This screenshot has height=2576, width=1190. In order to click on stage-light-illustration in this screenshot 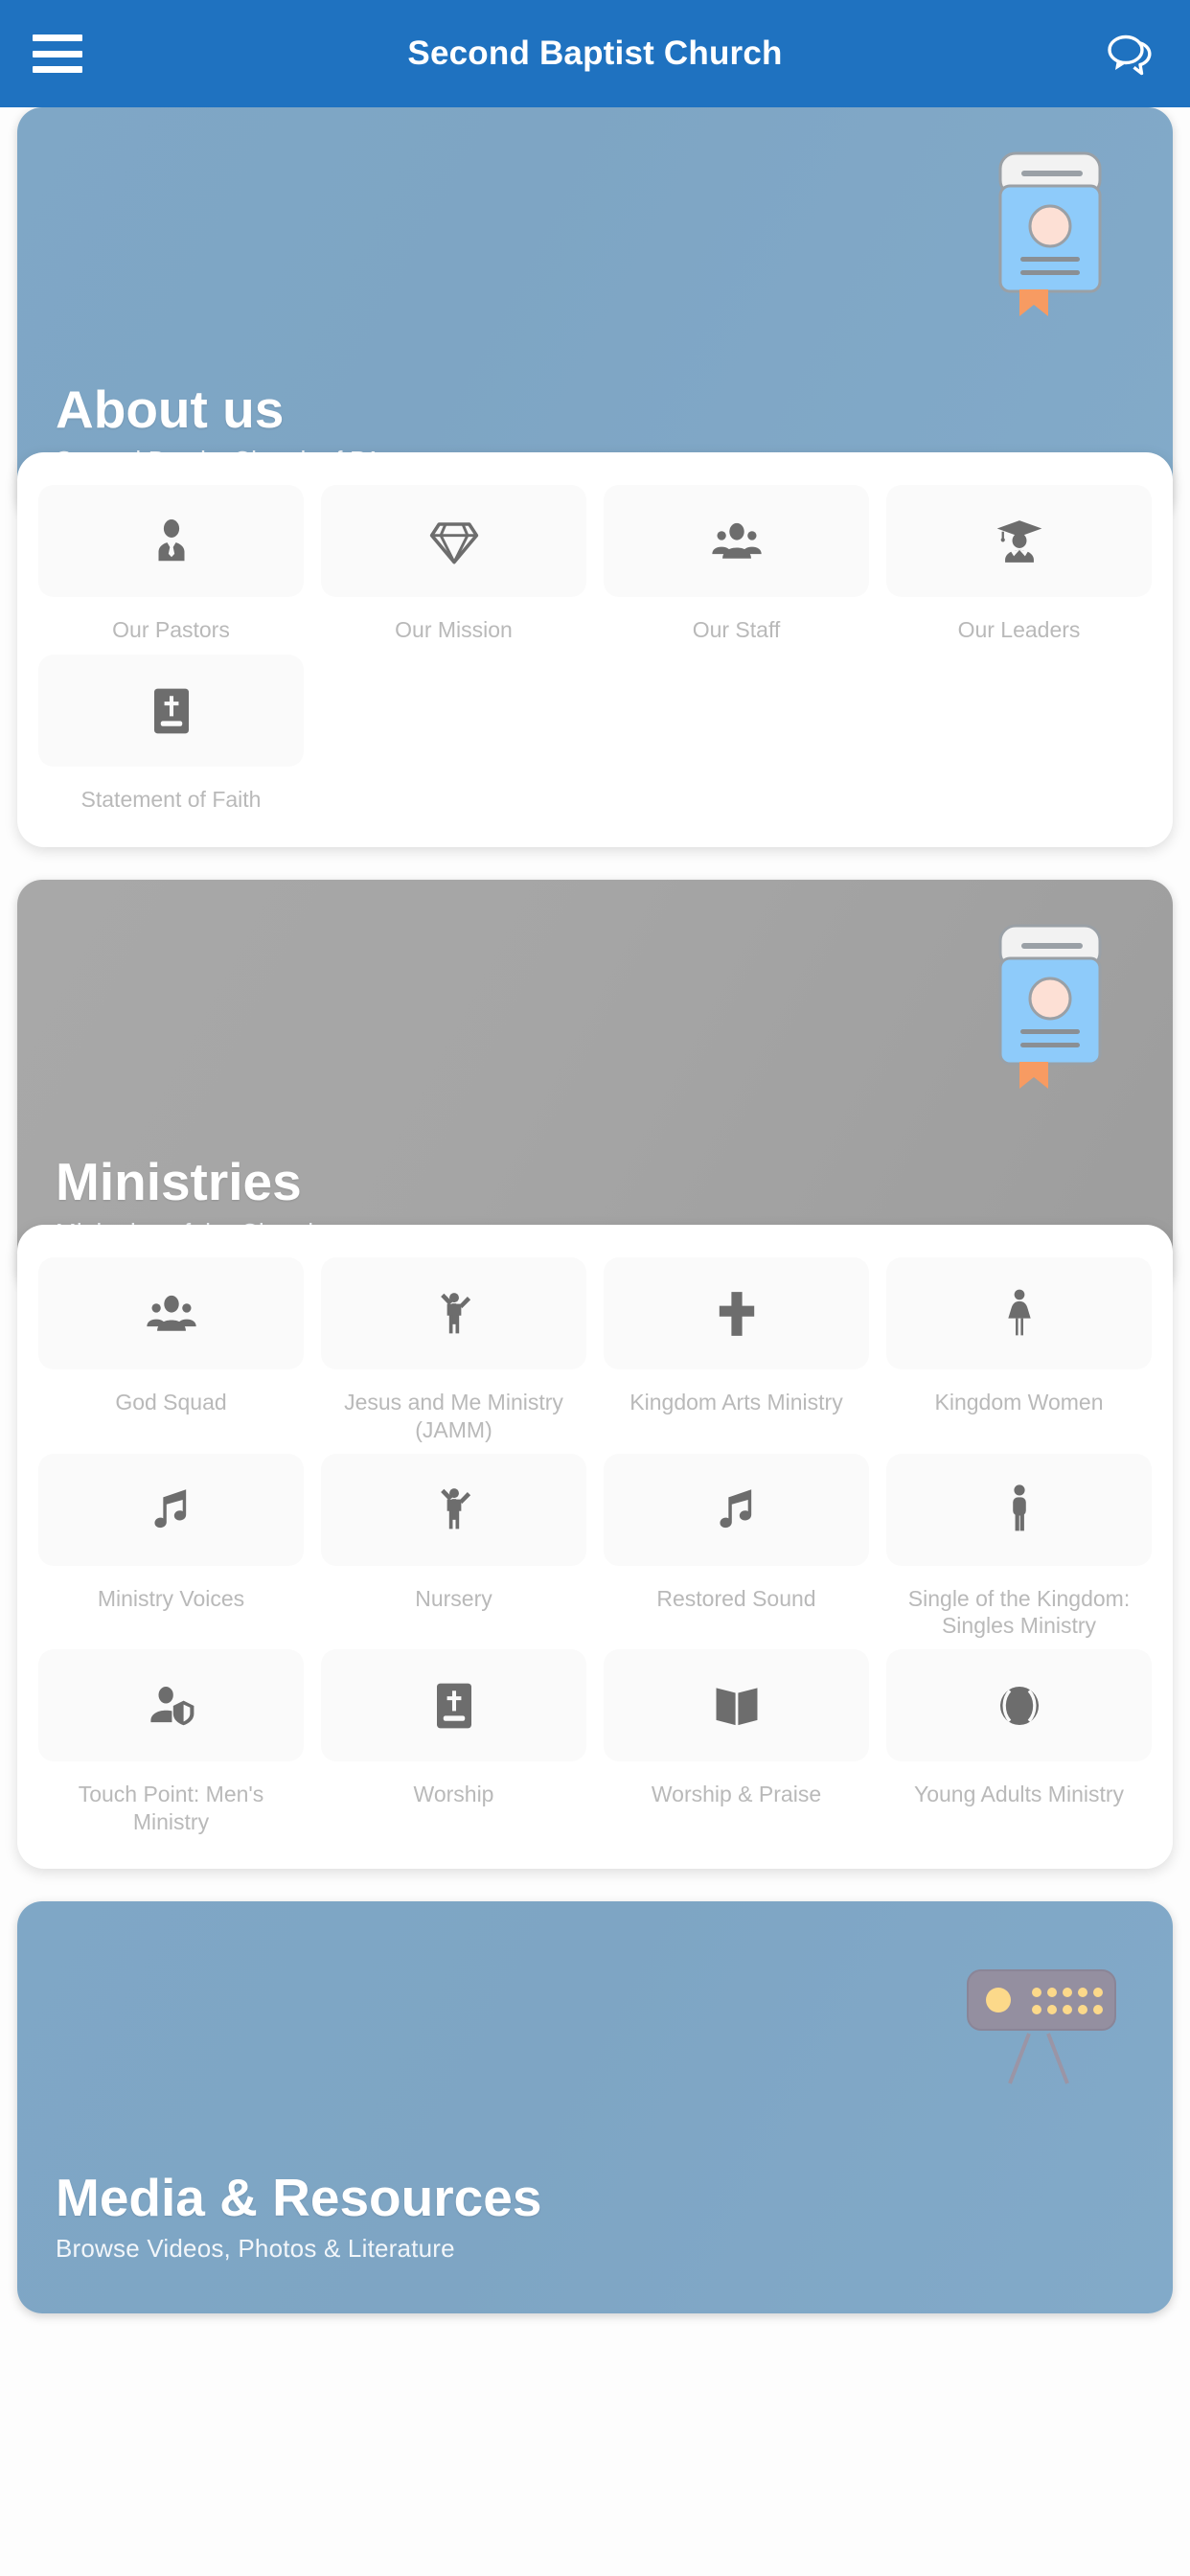, I will do `click(1041, 2027)`.